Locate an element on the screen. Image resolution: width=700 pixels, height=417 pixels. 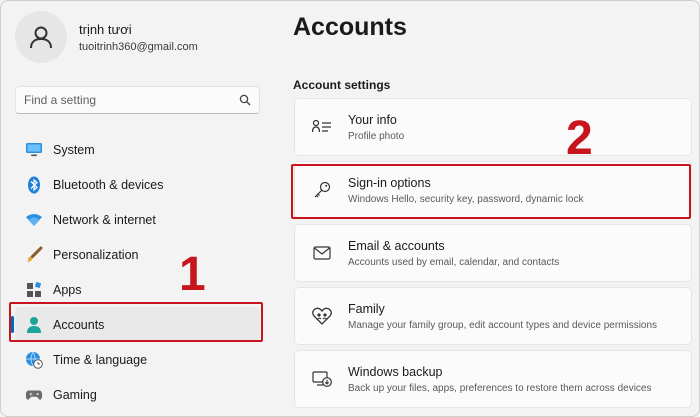
search-input is located at coordinates (131, 100).